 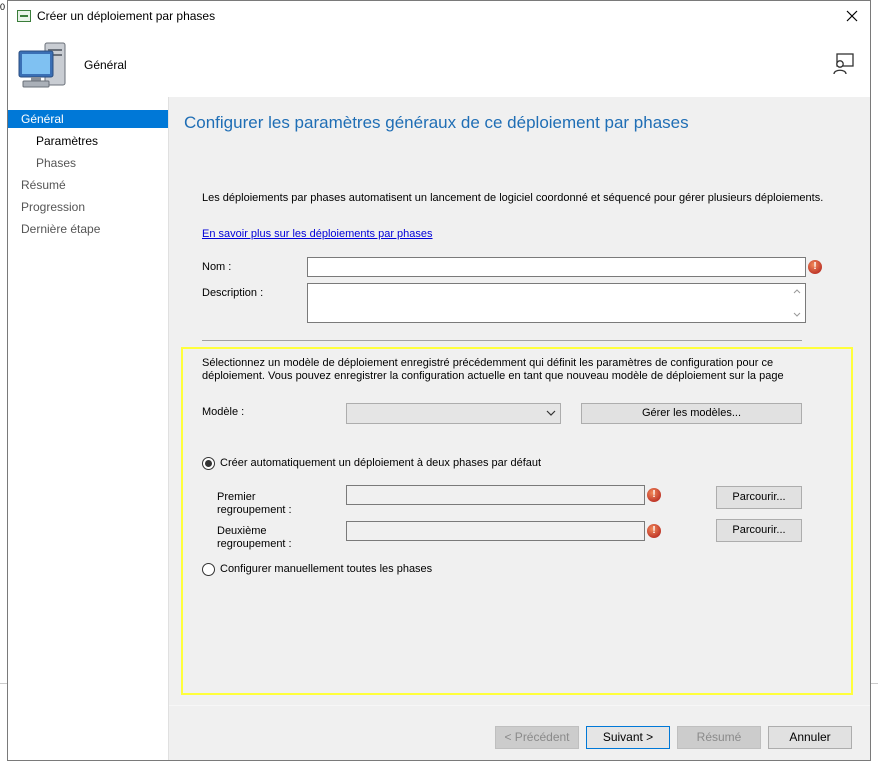 What do you see at coordinates (797, 303) in the screenshot?
I see `scroll-arrows-icon` at bounding box center [797, 303].